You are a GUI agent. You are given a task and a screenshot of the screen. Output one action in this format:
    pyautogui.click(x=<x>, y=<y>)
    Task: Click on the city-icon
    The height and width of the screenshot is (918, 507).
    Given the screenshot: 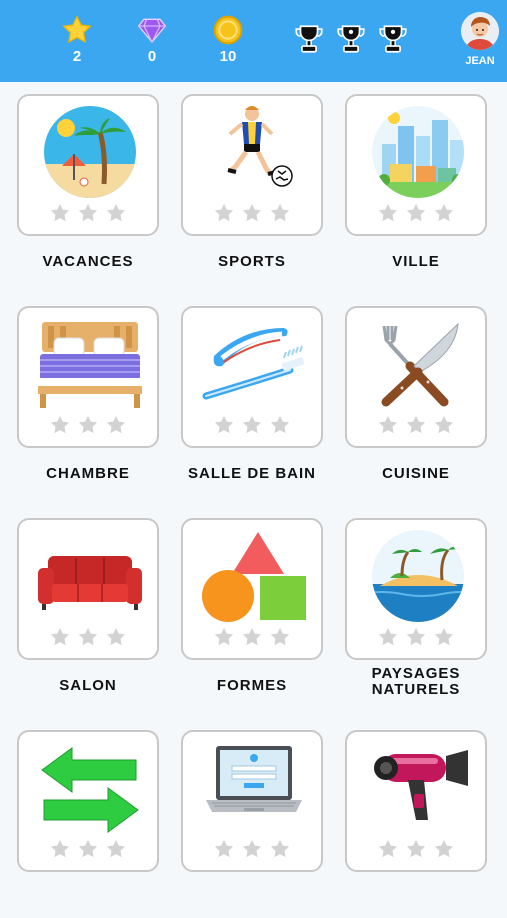 What is the action you would take?
    pyautogui.click(x=418, y=152)
    